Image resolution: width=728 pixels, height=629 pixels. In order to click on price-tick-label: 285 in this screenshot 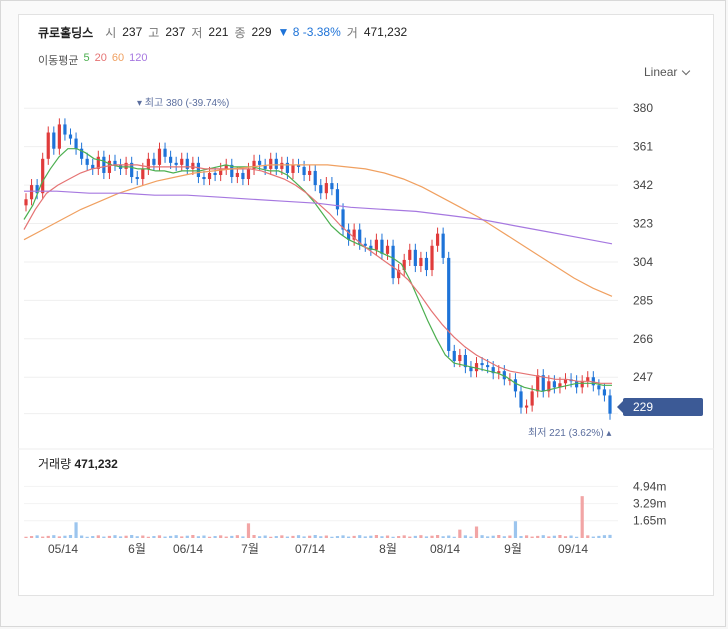, I will do `click(643, 300)`.